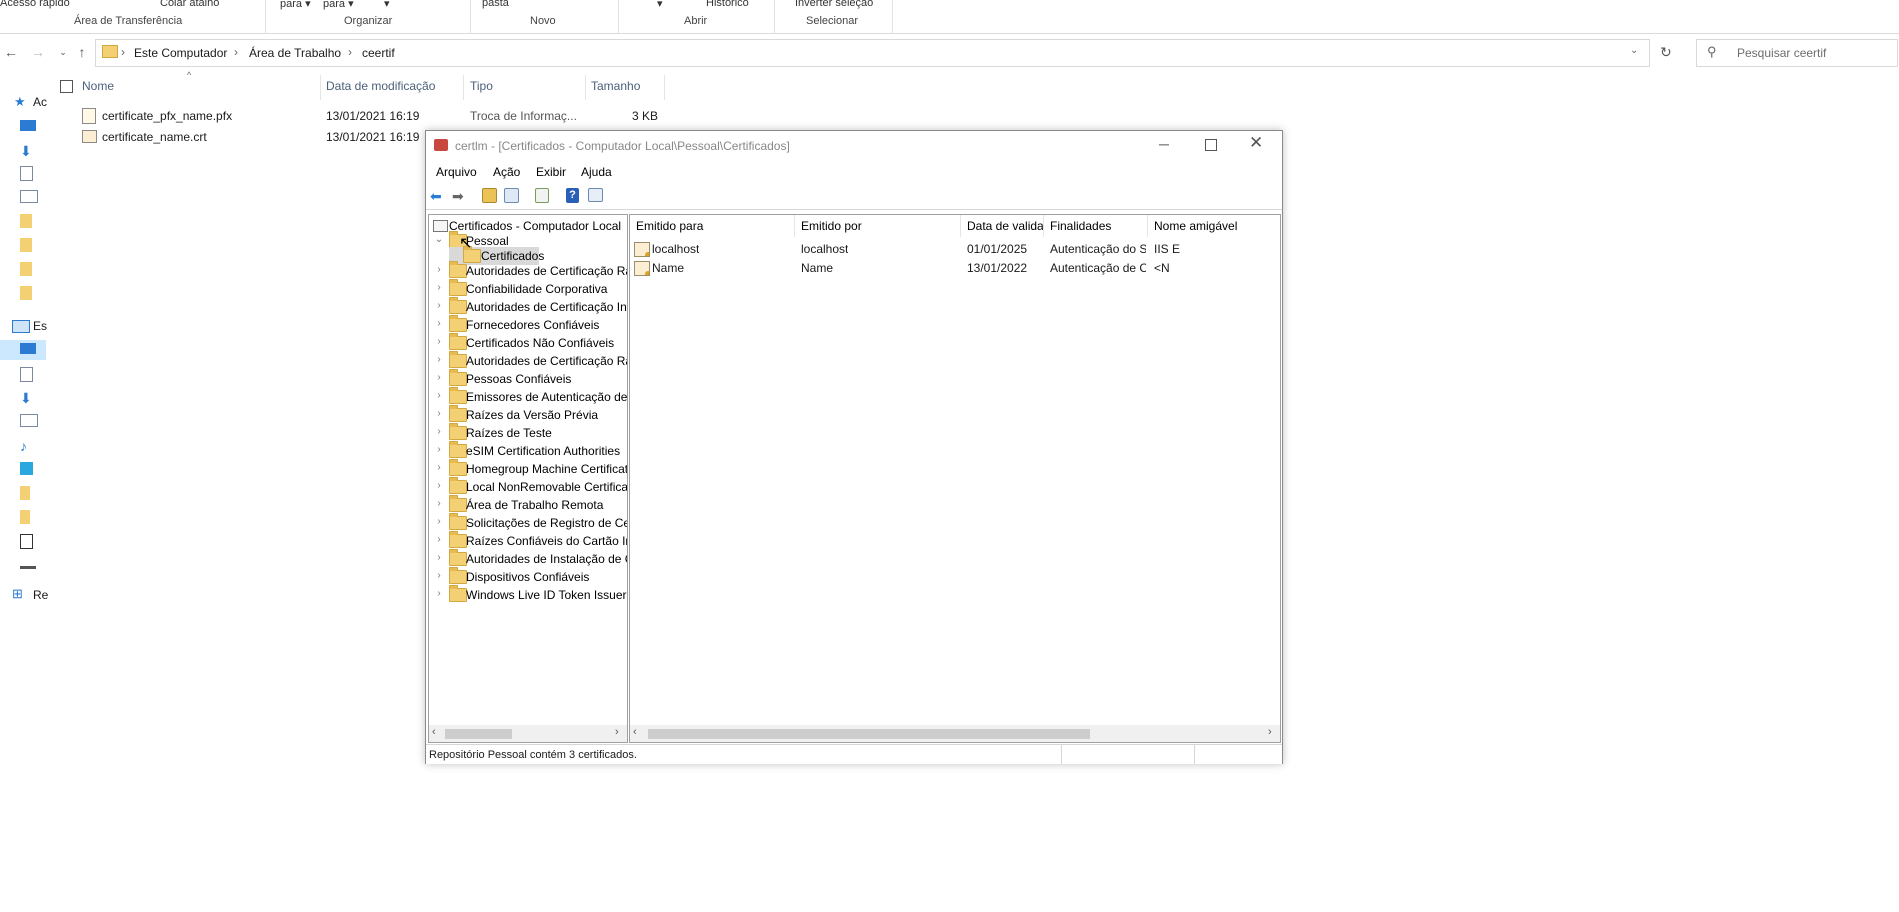  What do you see at coordinates (380, 86) in the screenshot?
I see `column-header-date-modified: Data de modificação` at bounding box center [380, 86].